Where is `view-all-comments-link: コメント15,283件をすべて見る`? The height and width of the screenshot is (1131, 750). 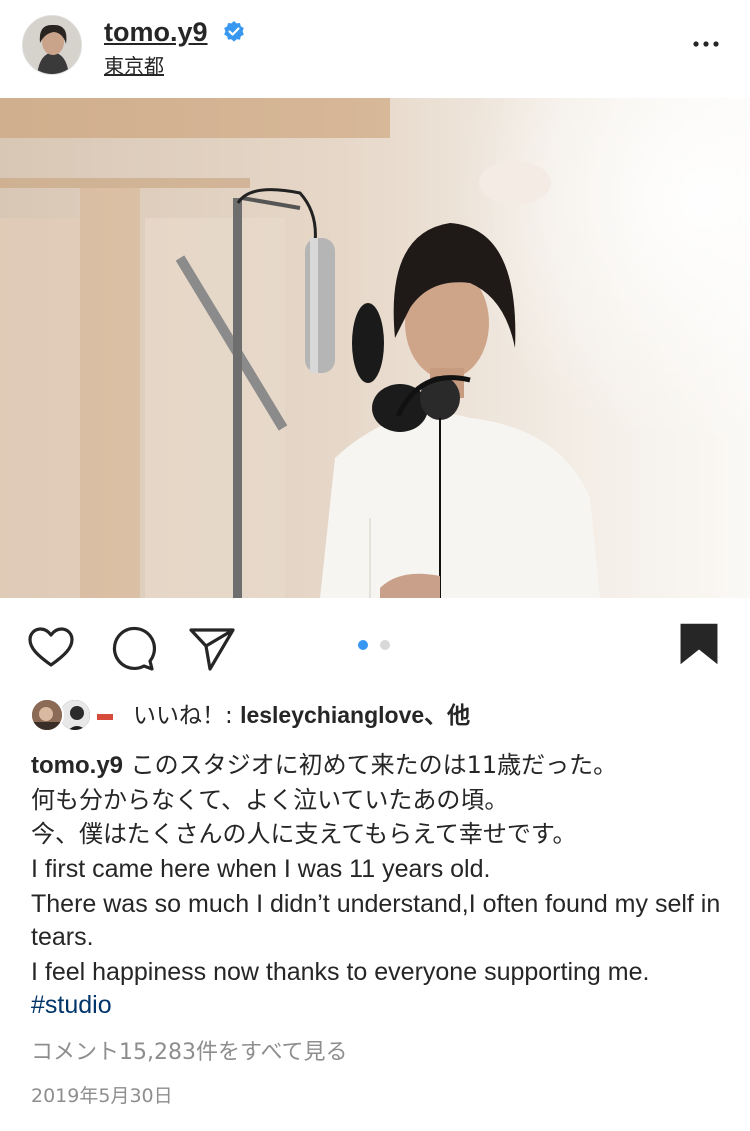
view-all-comments-link: コメント15,283件をすべて見る is located at coordinates (189, 1053).